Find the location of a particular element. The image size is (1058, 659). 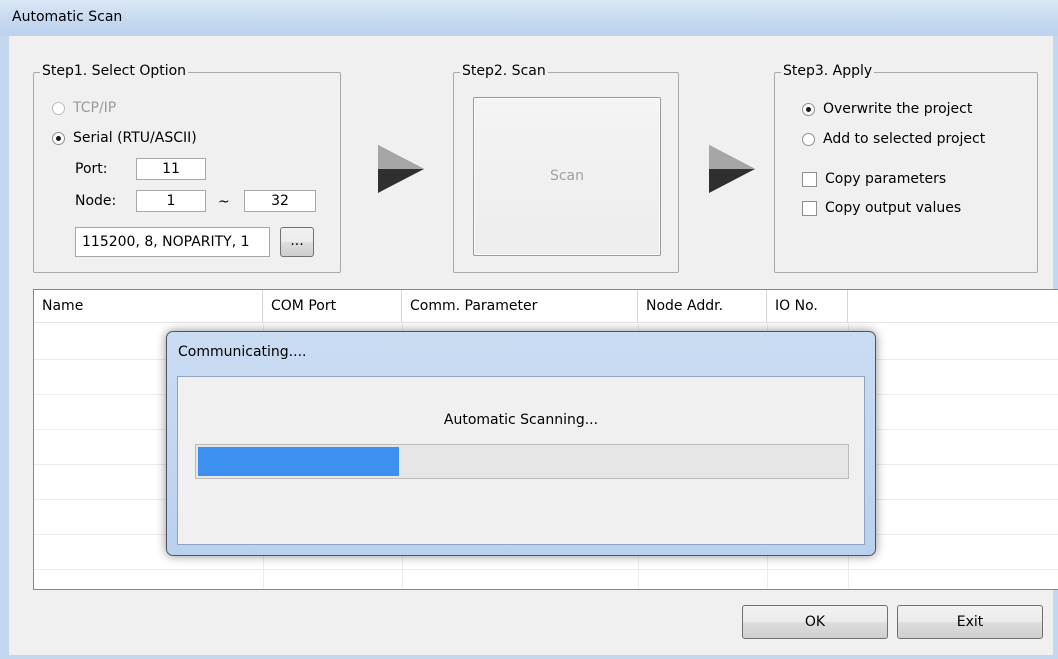

title-bar: Automatic Scan is located at coordinates (529, 18).